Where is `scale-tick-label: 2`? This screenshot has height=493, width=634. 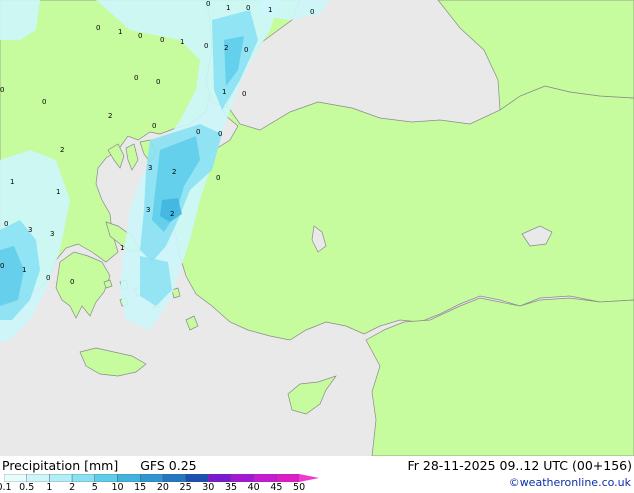
scale-tick-label: 2 is located at coordinates (72, 487).